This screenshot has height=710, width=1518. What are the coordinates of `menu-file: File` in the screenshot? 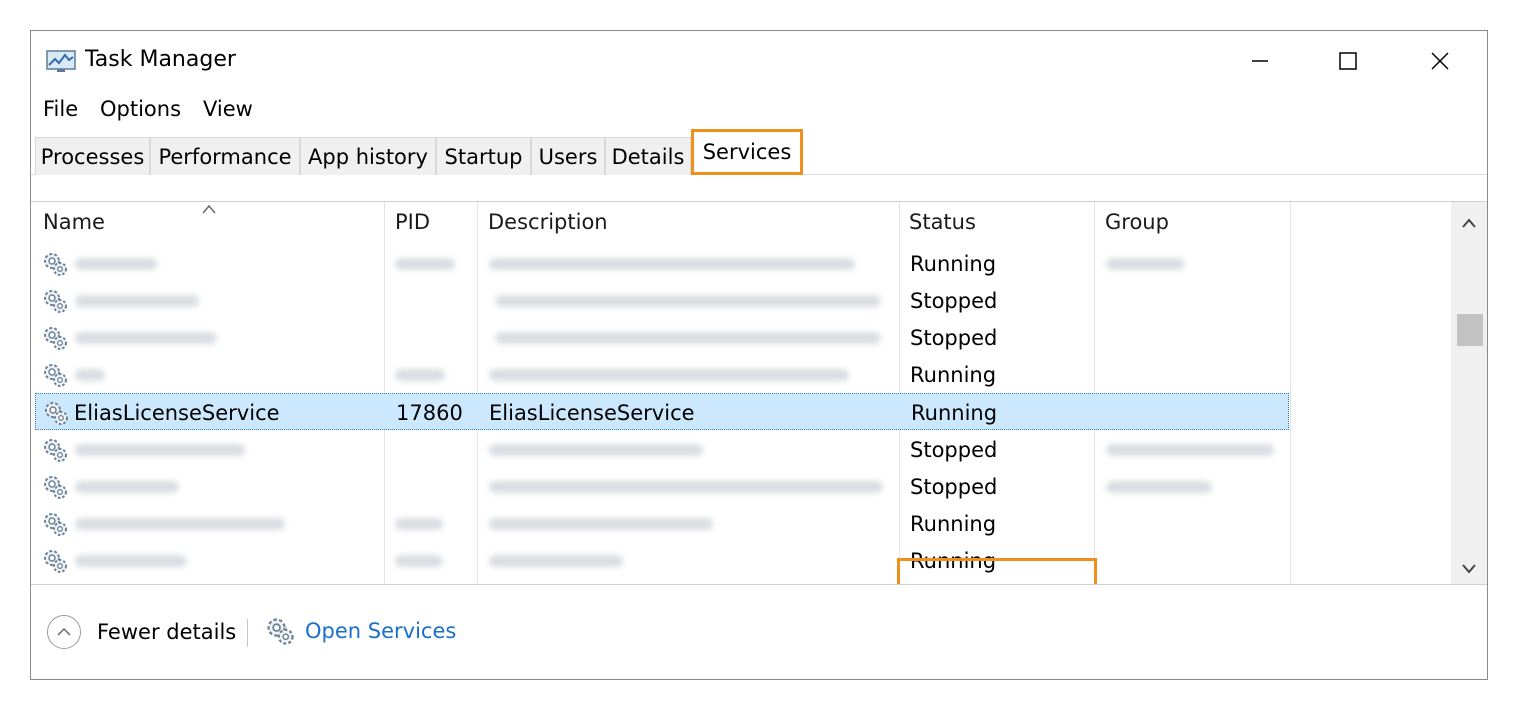 It's located at (60, 109).